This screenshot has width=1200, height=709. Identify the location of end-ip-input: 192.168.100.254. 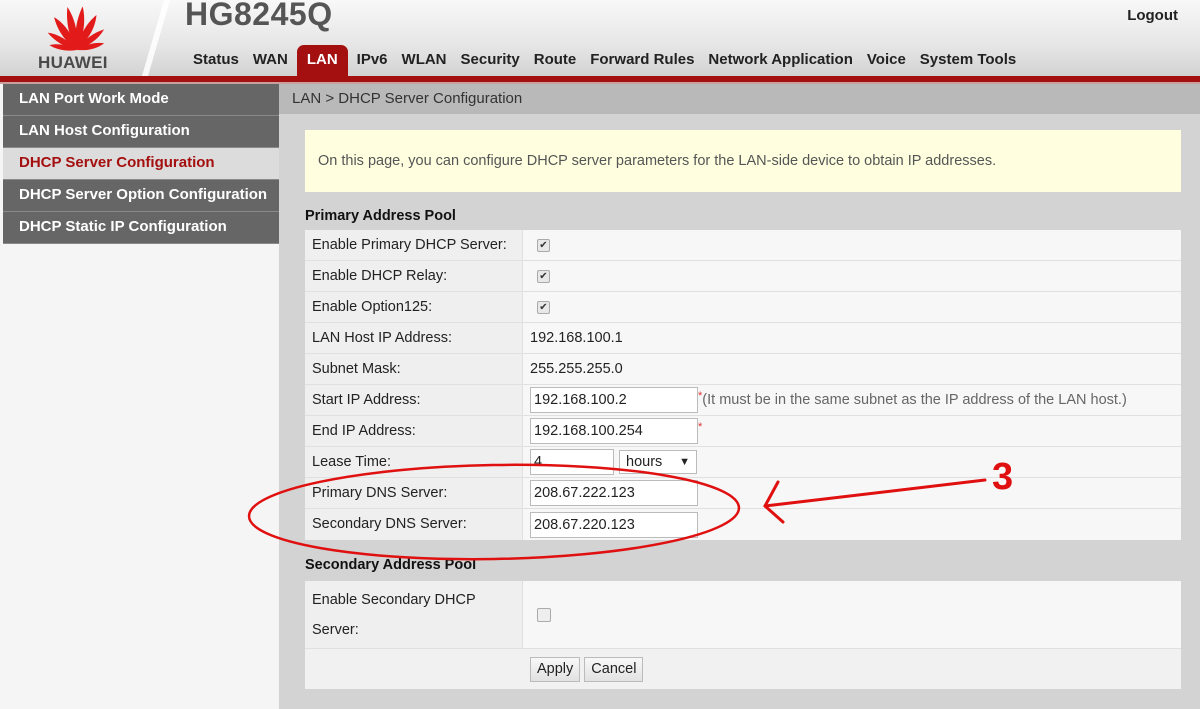
(614, 431).